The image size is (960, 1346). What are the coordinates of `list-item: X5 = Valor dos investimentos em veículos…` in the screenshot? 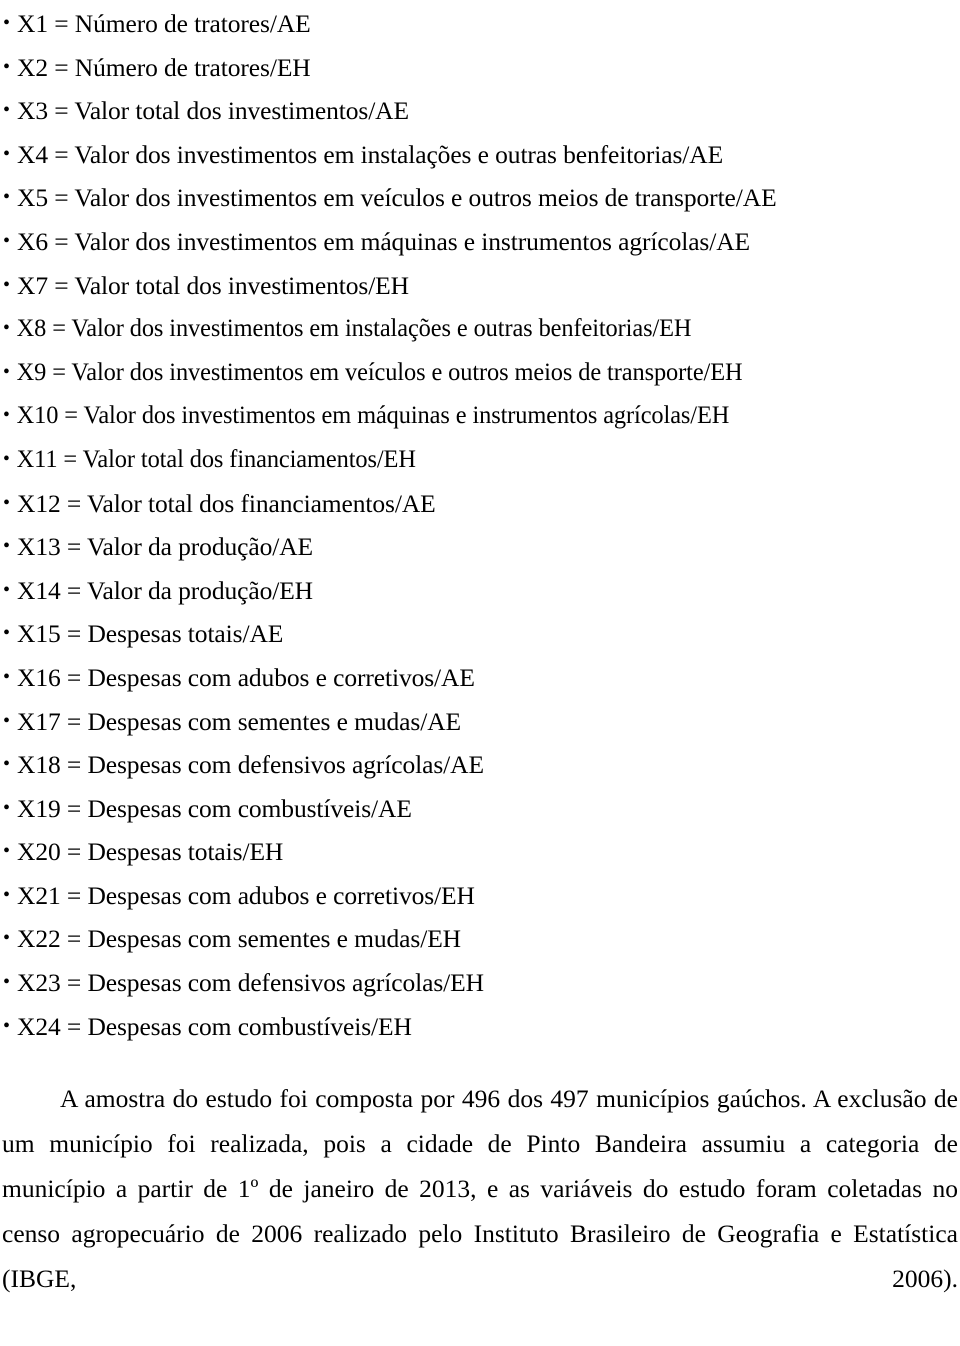 It's located at (480, 198).